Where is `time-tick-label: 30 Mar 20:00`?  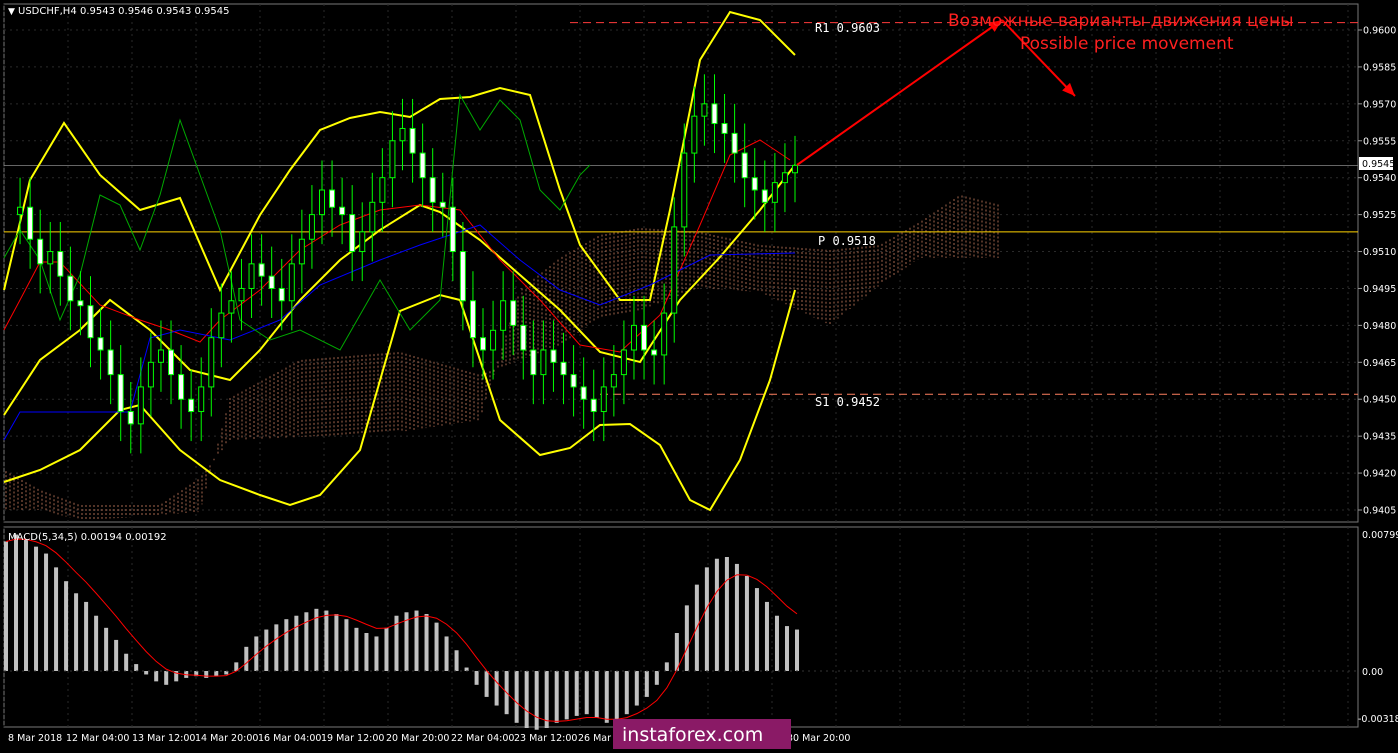
time-tick-label: 30 Mar 20:00 is located at coordinates (818, 738).